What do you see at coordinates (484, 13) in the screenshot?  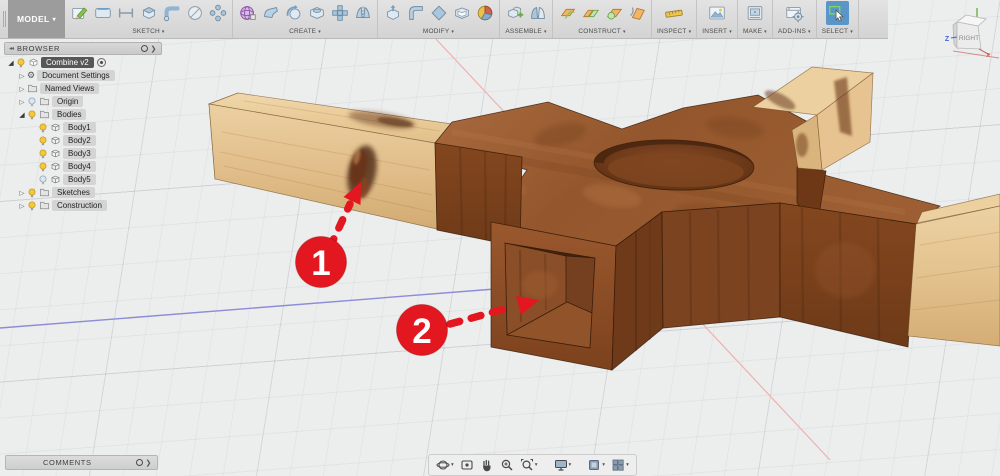 I see `appearance-pie-icon` at bounding box center [484, 13].